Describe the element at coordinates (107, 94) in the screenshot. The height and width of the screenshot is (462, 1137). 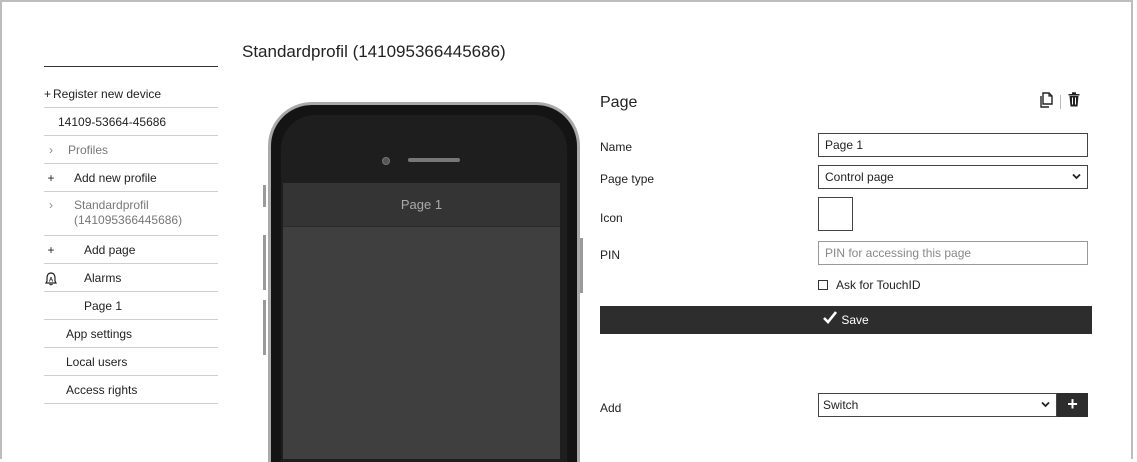
I see `sidebar-item-label: Register new device` at that location.